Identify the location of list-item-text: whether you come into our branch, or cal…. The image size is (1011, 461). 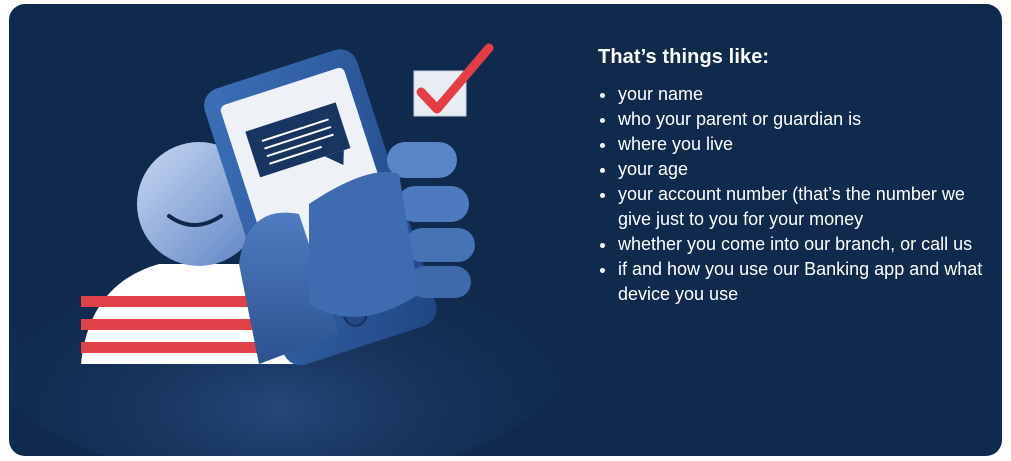
(795, 244).